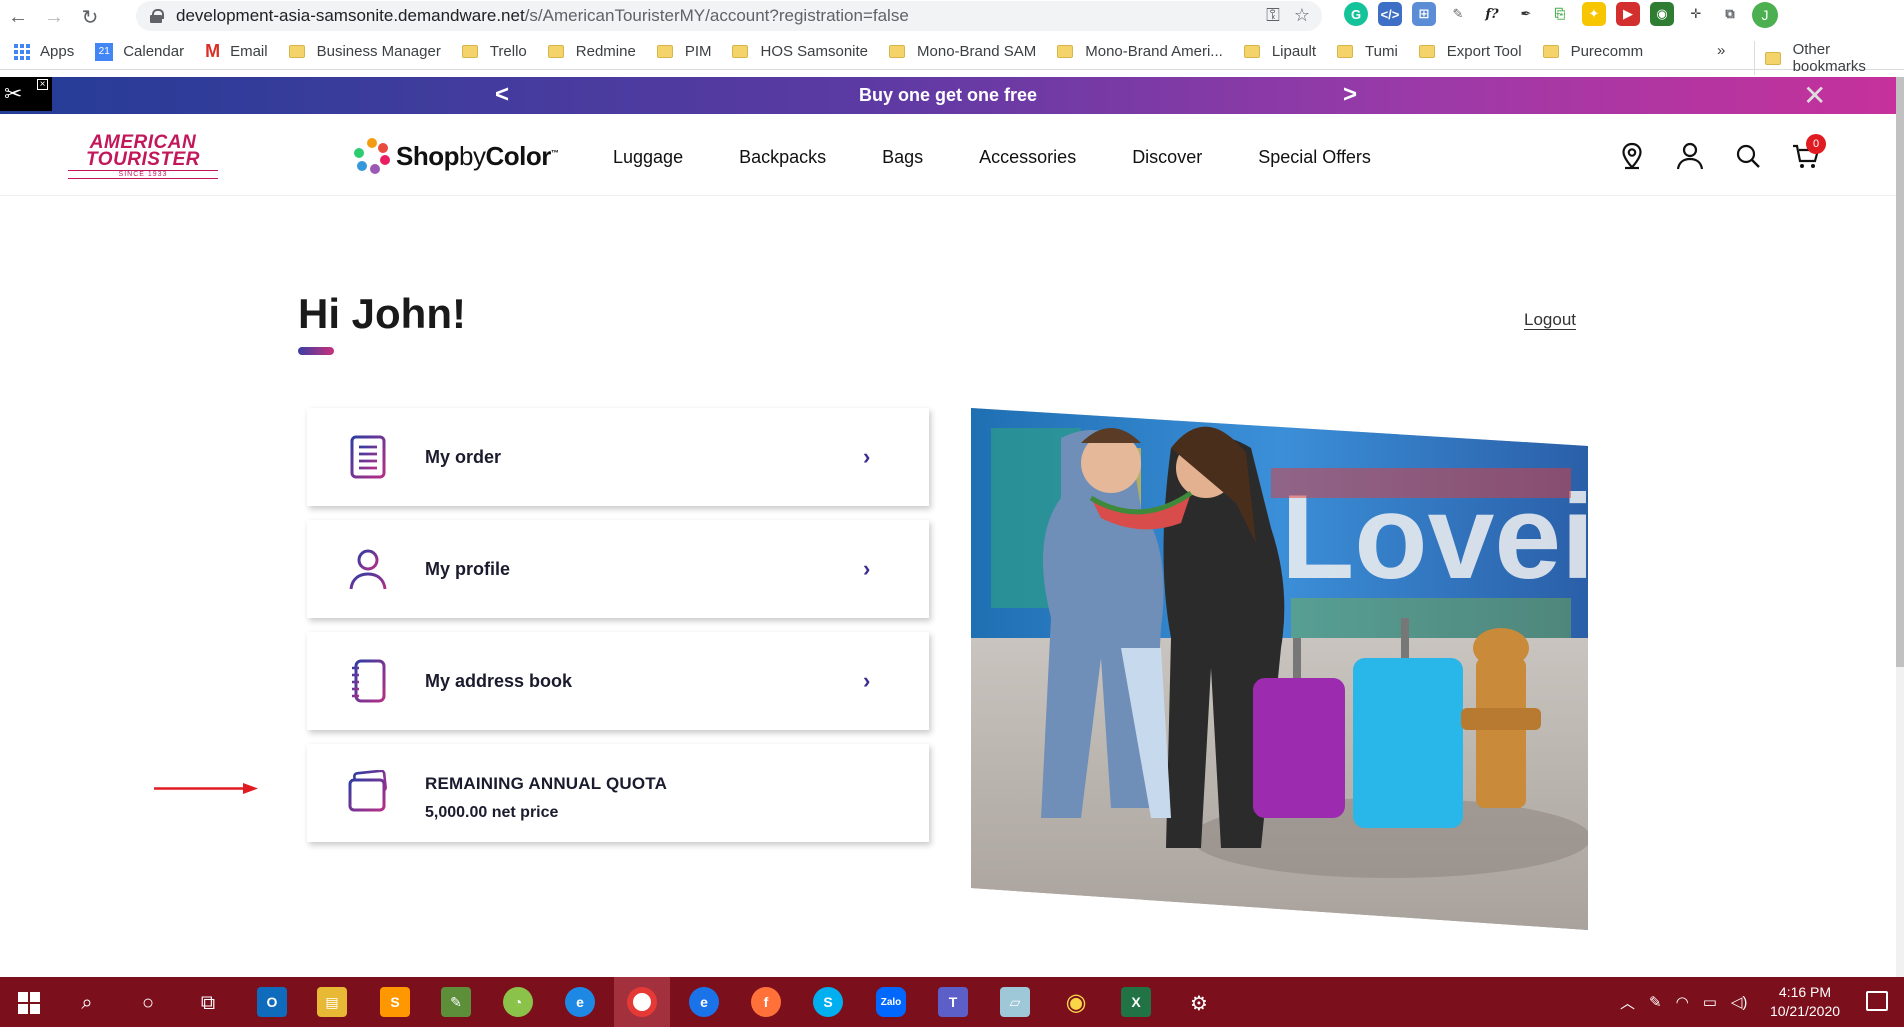  Describe the element at coordinates (591, 51) in the screenshot. I see `bookmark-redmine: Redmine` at that location.